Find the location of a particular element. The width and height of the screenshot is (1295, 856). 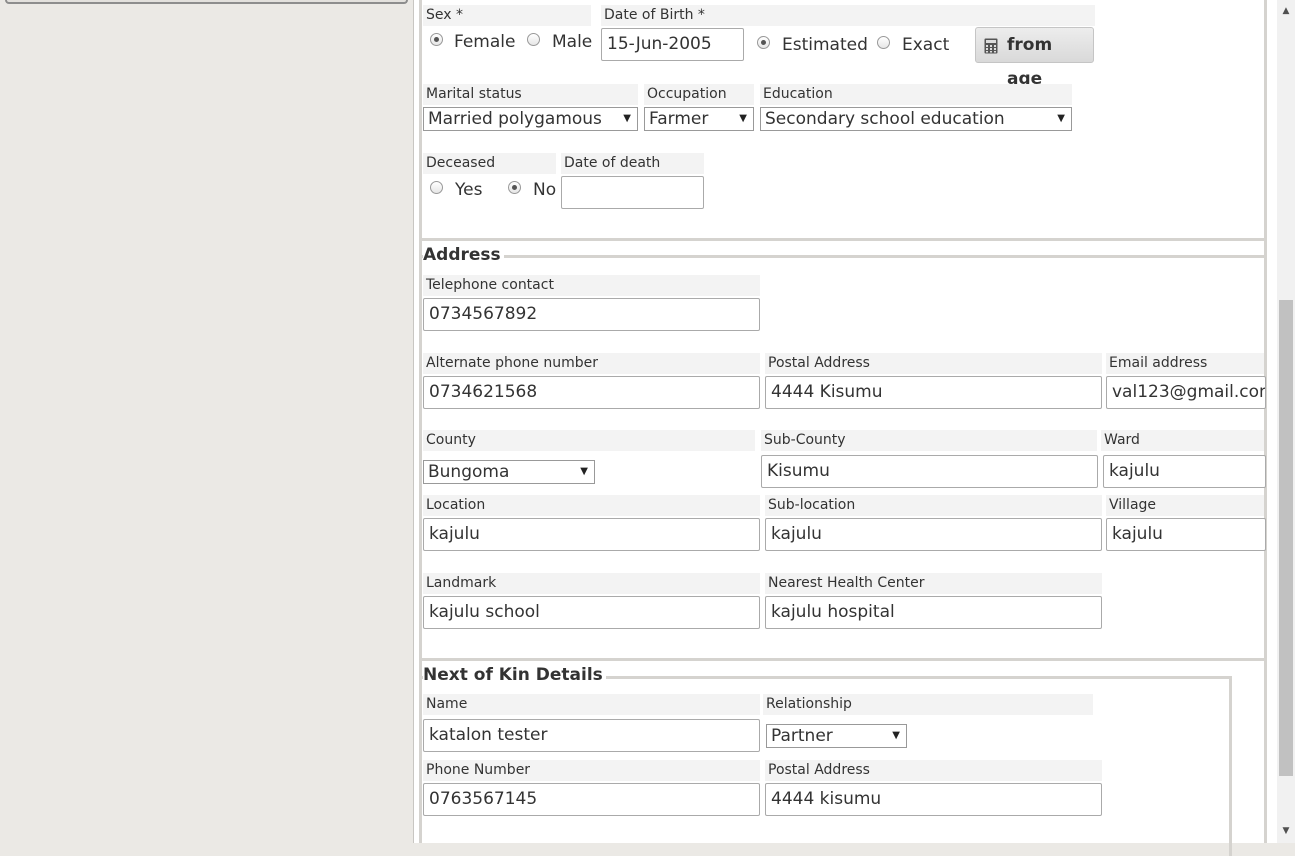

alt-phone-input: 0734621568 is located at coordinates (591, 392).